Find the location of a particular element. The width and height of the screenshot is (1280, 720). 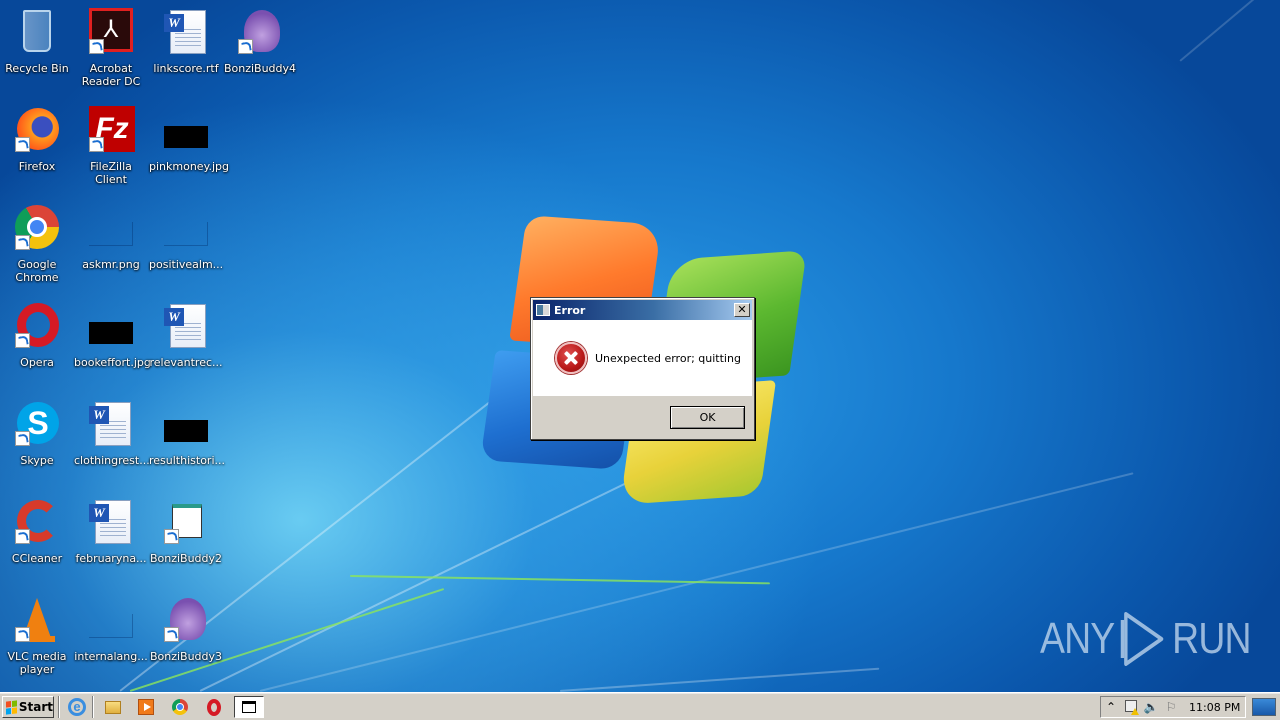

error-dialog: Error ✕ Unexpected error; quitting OK is located at coordinates (642, 368).